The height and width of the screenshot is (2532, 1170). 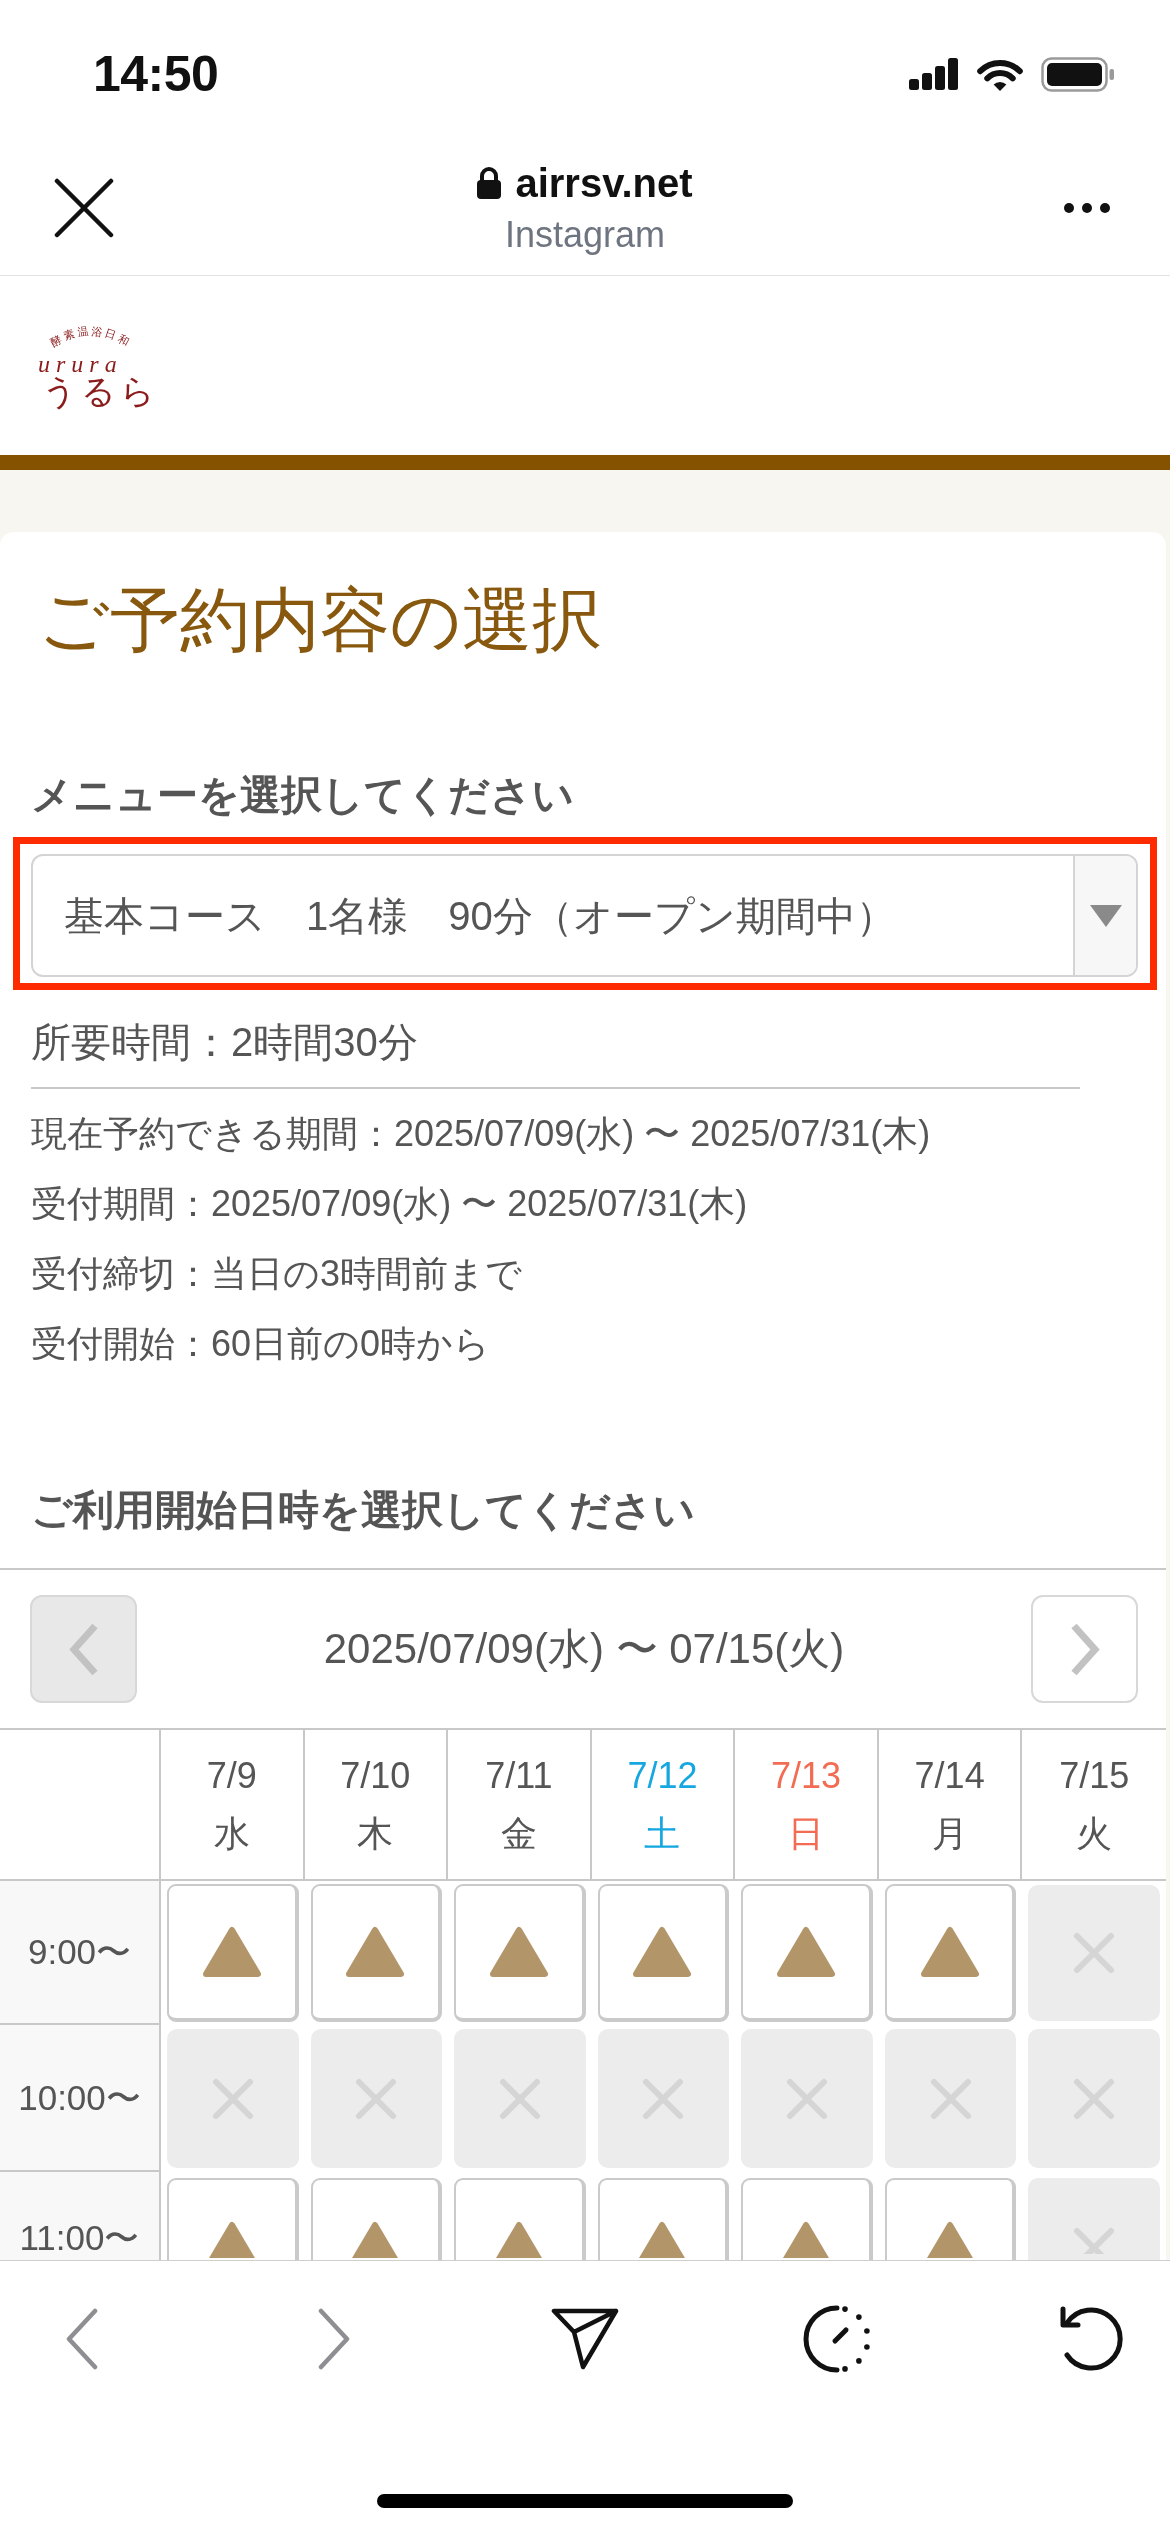 What do you see at coordinates (934, 74) in the screenshot?
I see `signal-icon` at bounding box center [934, 74].